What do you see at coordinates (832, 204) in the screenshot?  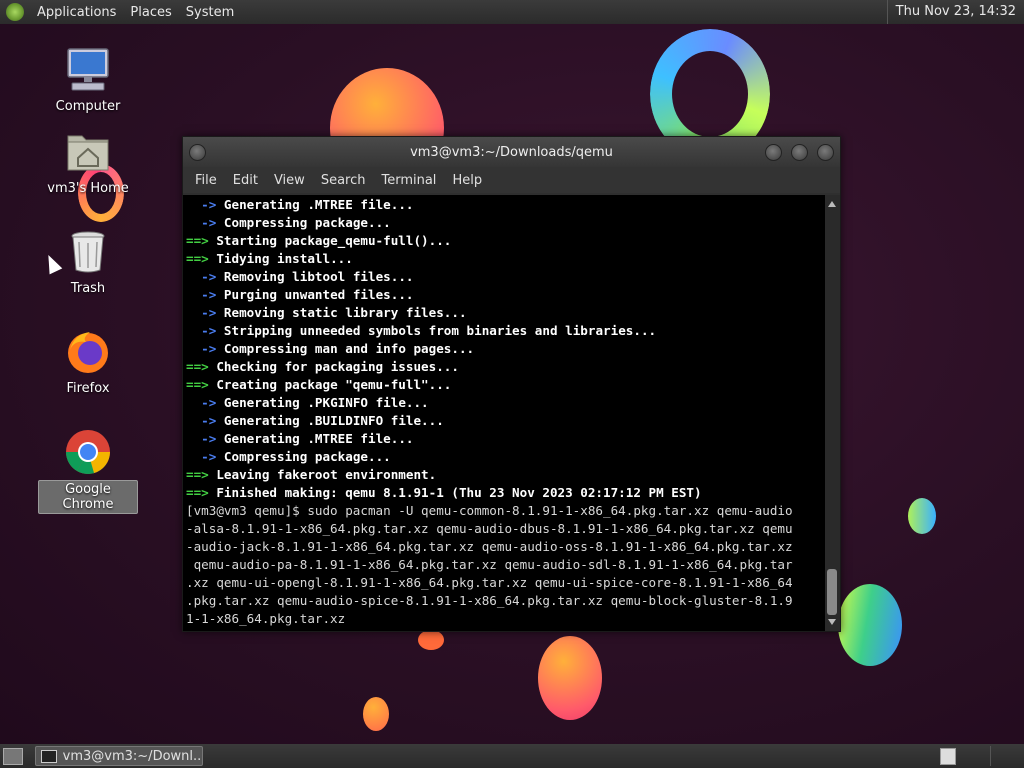 I see `scroll-up-icon` at bounding box center [832, 204].